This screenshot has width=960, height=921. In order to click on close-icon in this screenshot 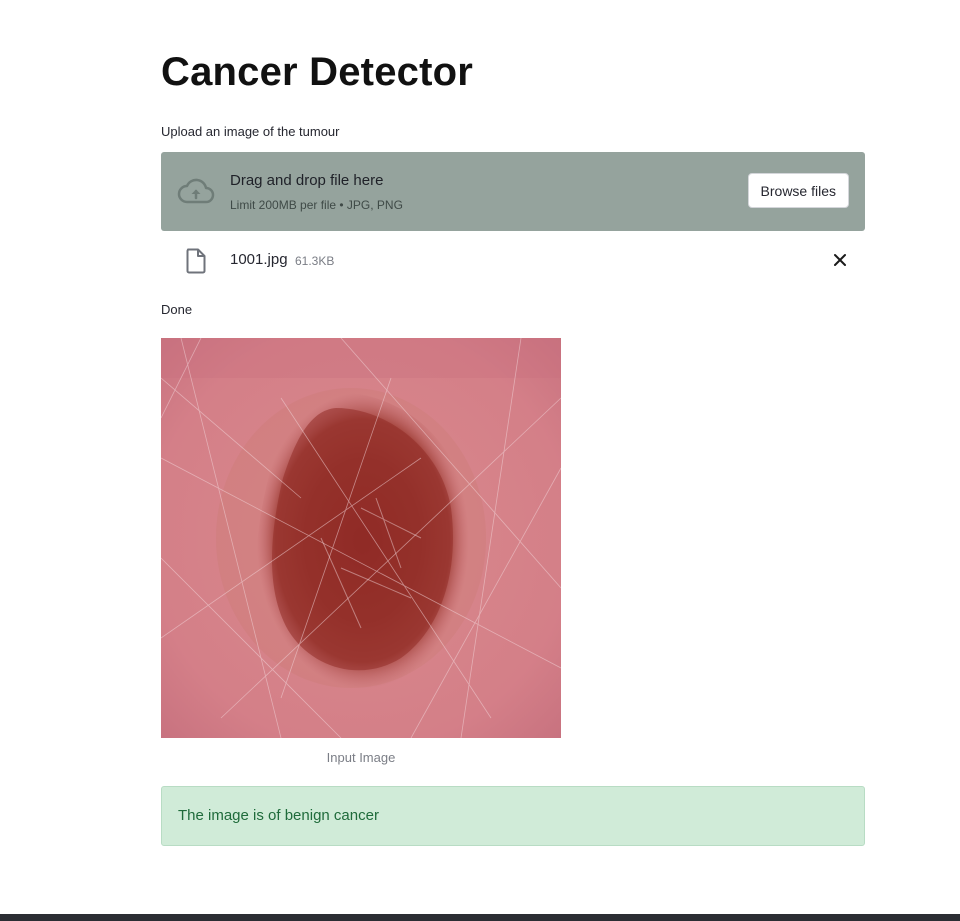, I will do `click(840, 260)`.